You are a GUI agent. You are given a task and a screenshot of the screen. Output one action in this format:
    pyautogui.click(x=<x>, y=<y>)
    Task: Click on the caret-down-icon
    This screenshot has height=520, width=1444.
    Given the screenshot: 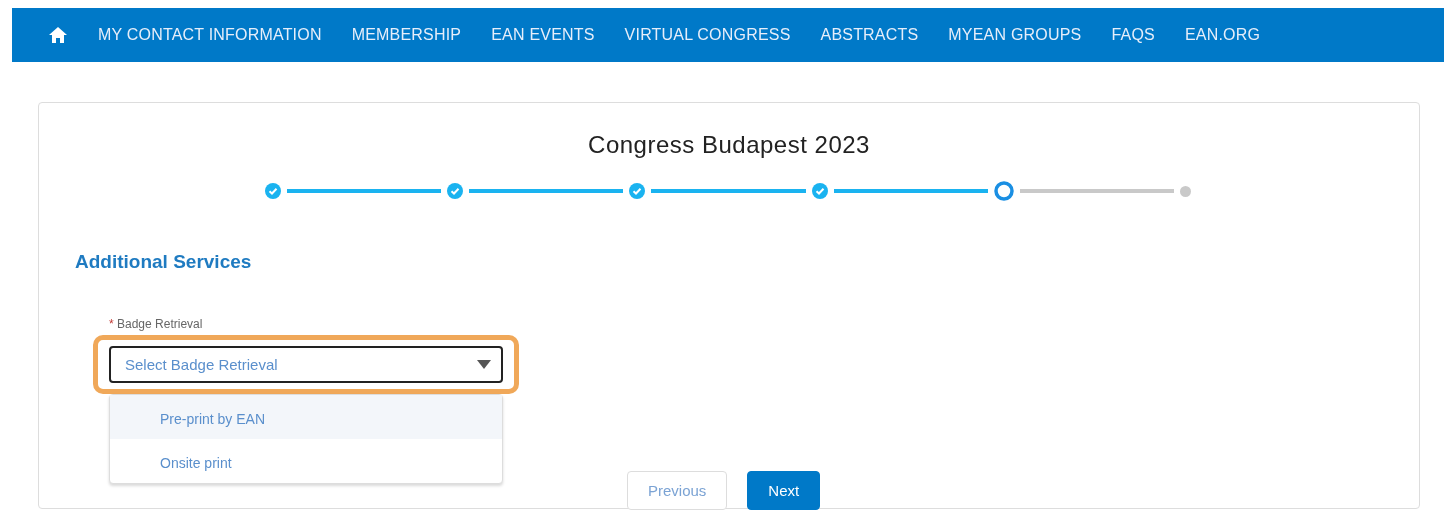 What is the action you would take?
    pyautogui.click(x=484, y=364)
    